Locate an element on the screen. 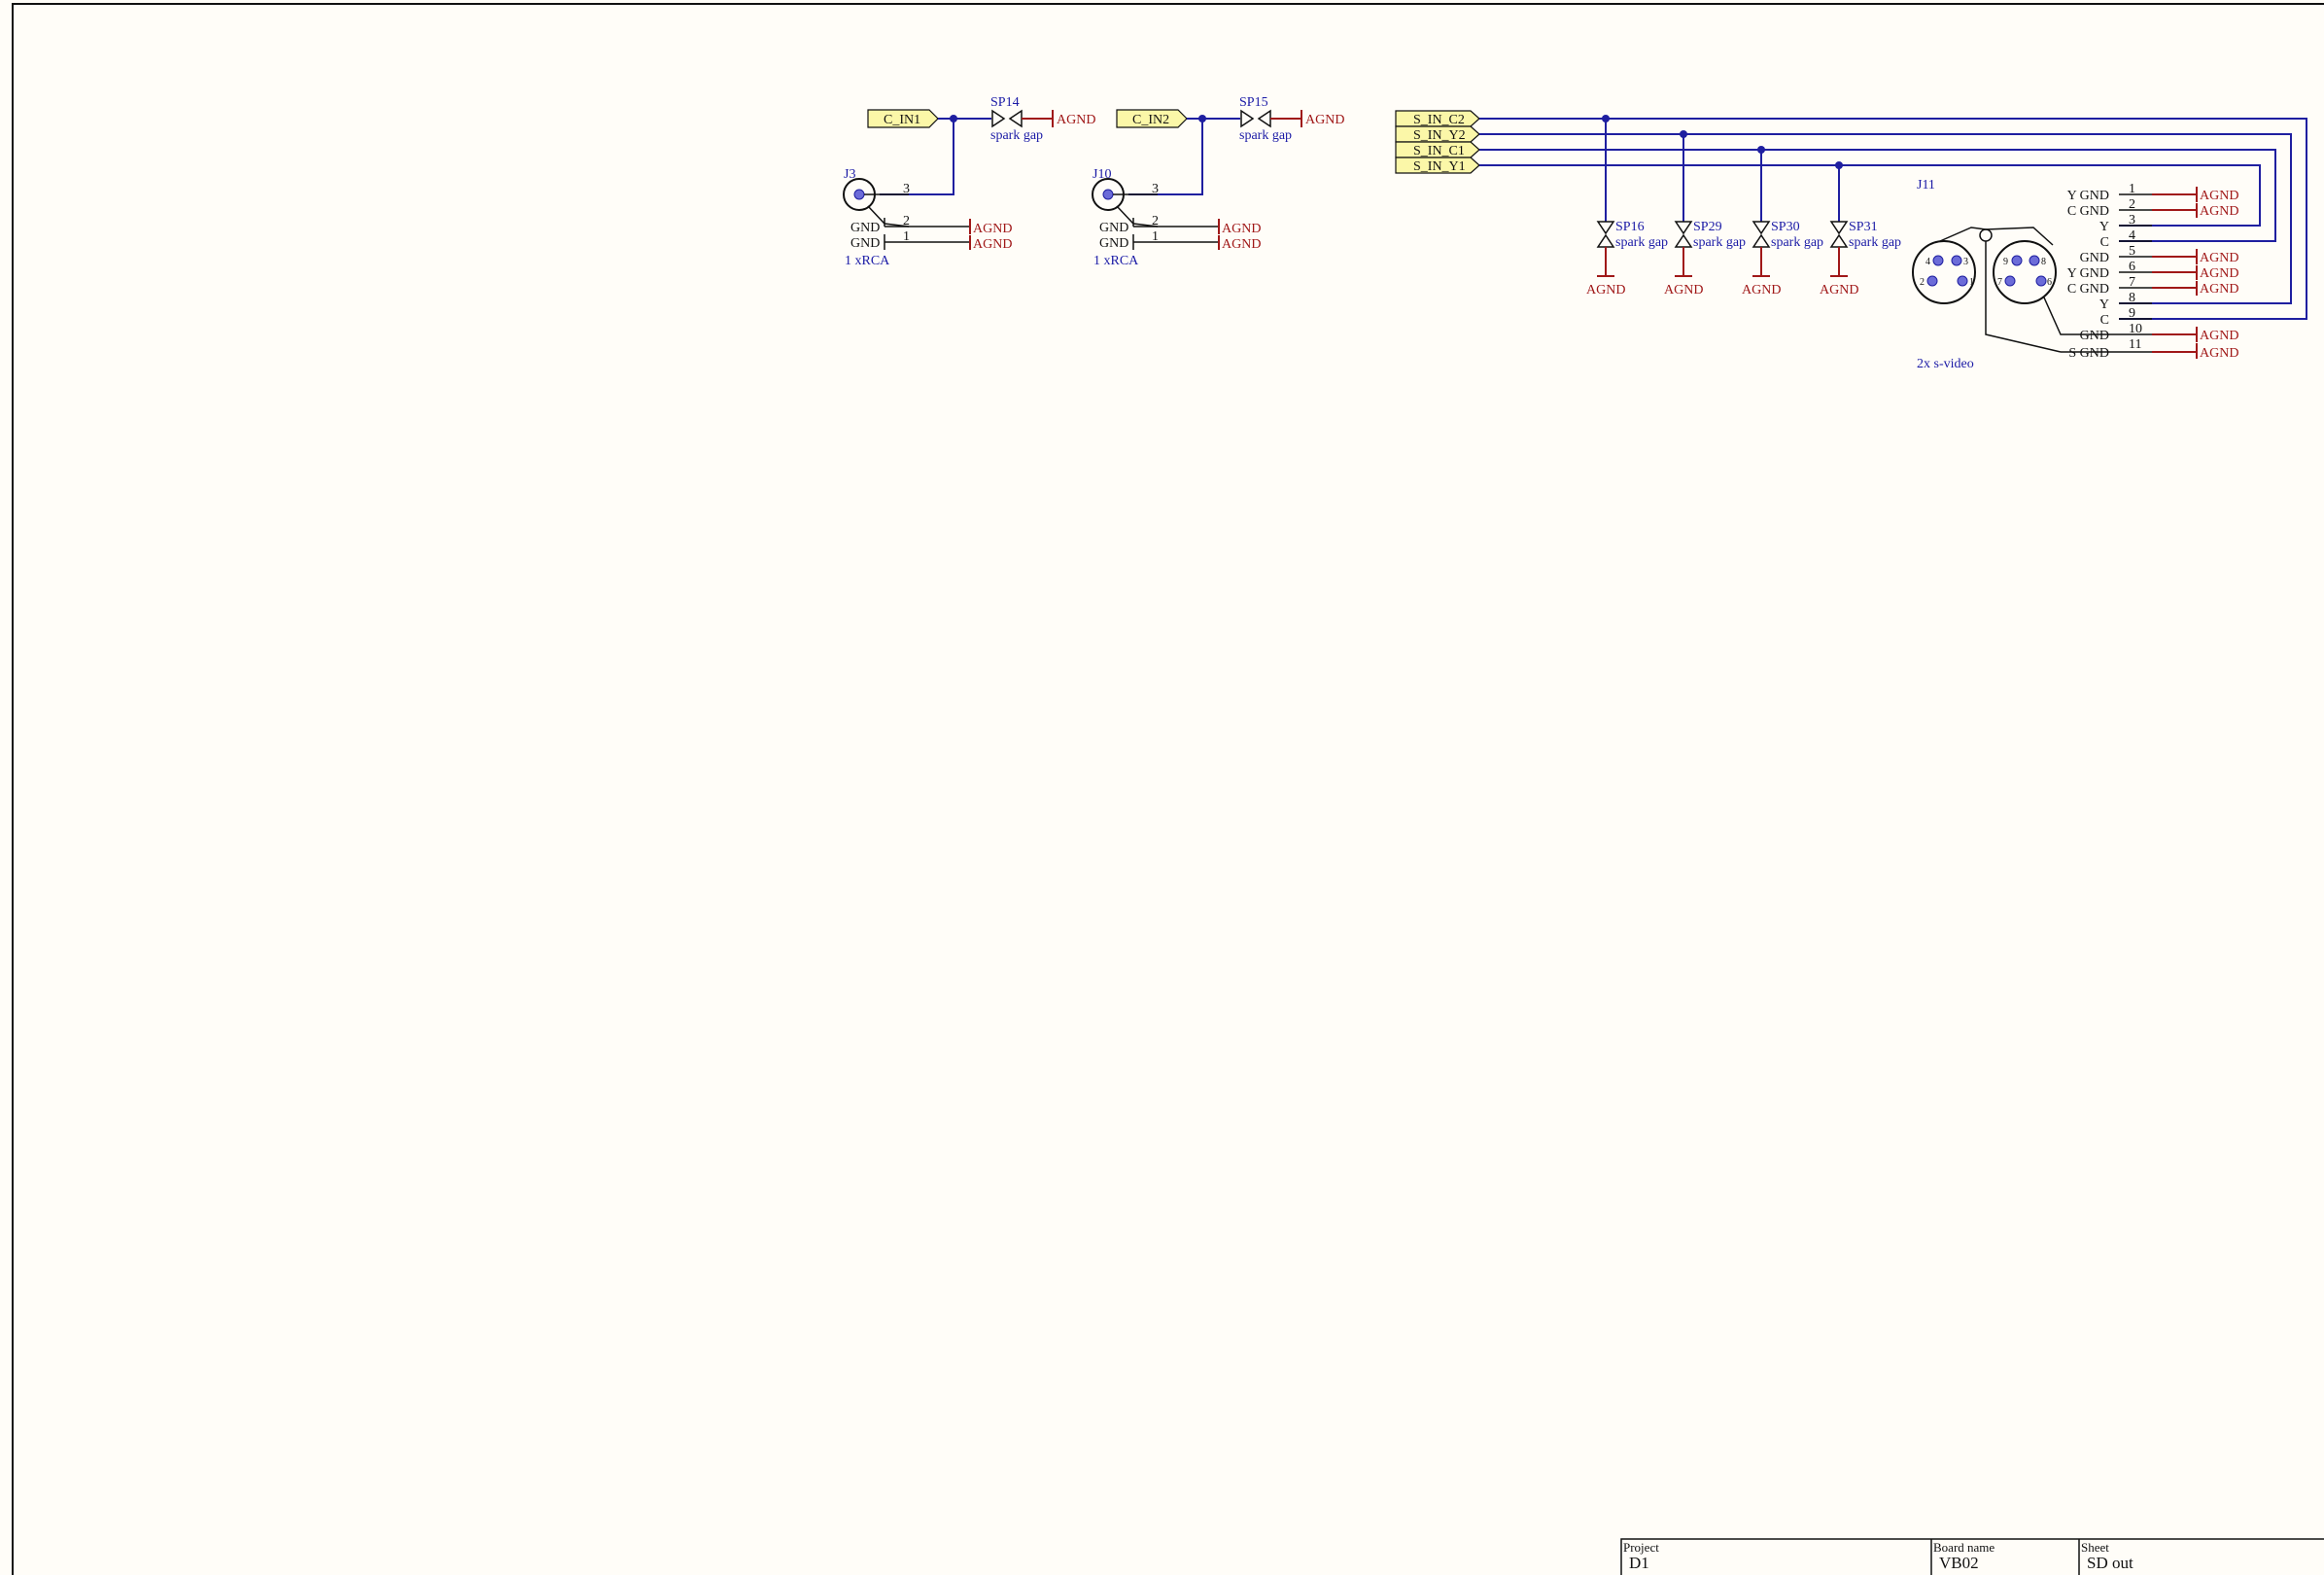 Image resolution: width=2324 pixels, height=1575 pixels. pin-number: 9 is located at coordinates (2132, 313).